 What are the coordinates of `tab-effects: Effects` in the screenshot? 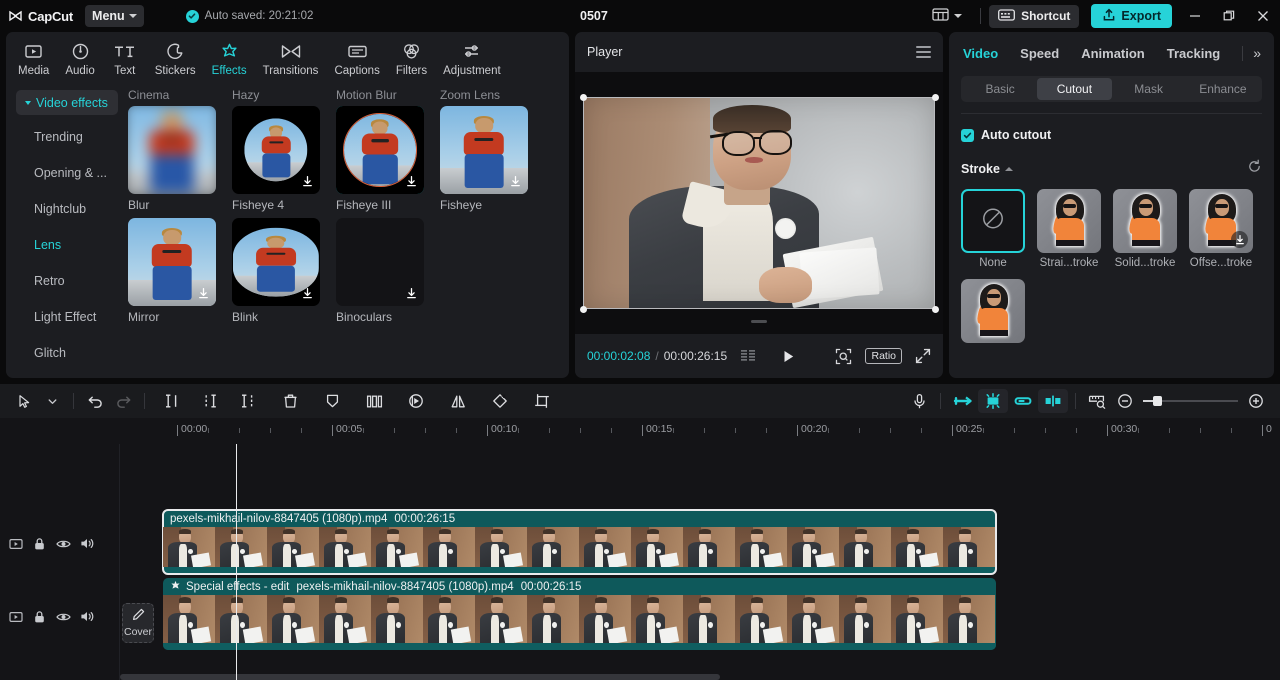 It's located at (229, 59).